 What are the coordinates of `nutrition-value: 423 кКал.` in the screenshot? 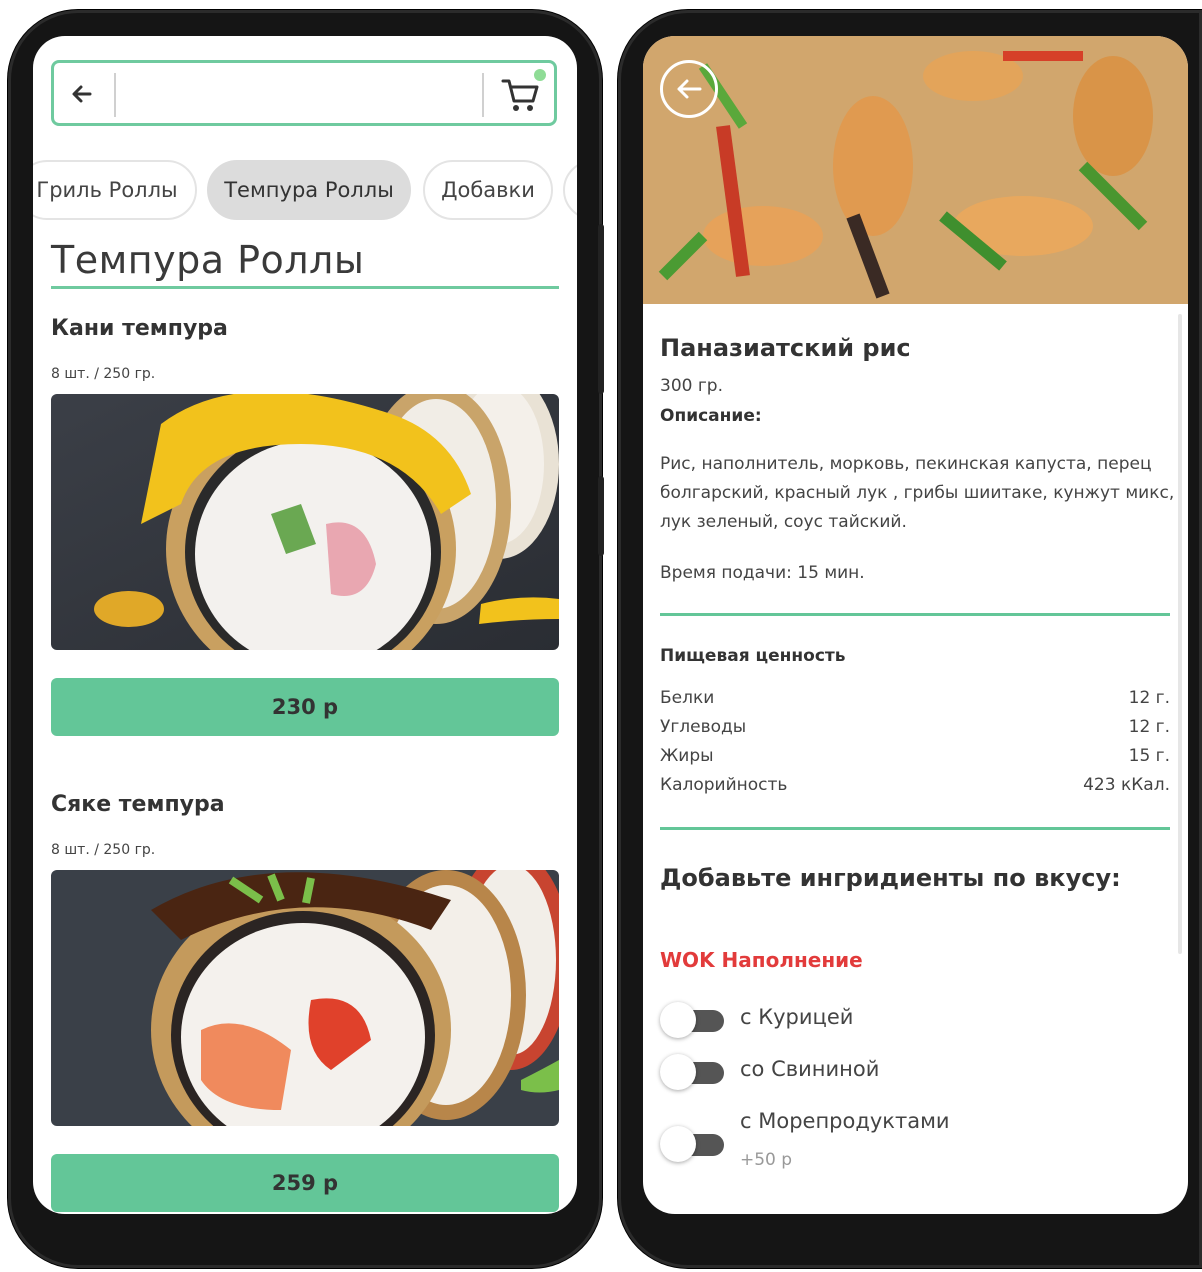 It's located at (1126, 785).